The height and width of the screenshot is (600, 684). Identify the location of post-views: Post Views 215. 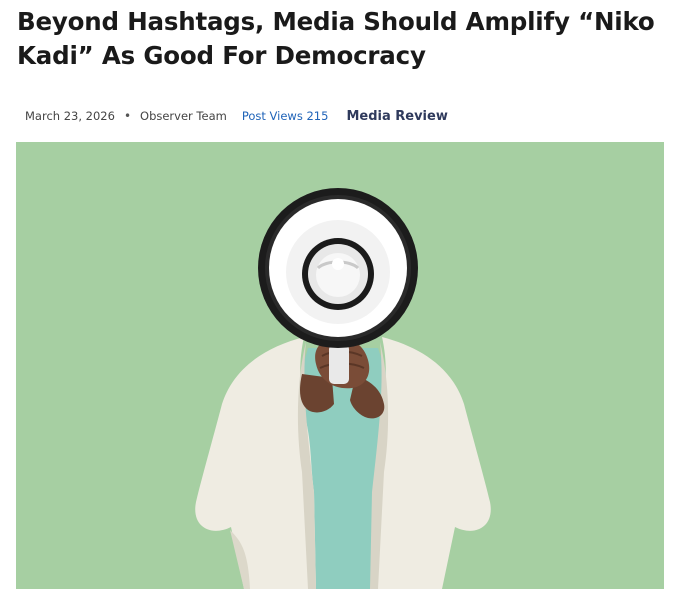
(285, 116).